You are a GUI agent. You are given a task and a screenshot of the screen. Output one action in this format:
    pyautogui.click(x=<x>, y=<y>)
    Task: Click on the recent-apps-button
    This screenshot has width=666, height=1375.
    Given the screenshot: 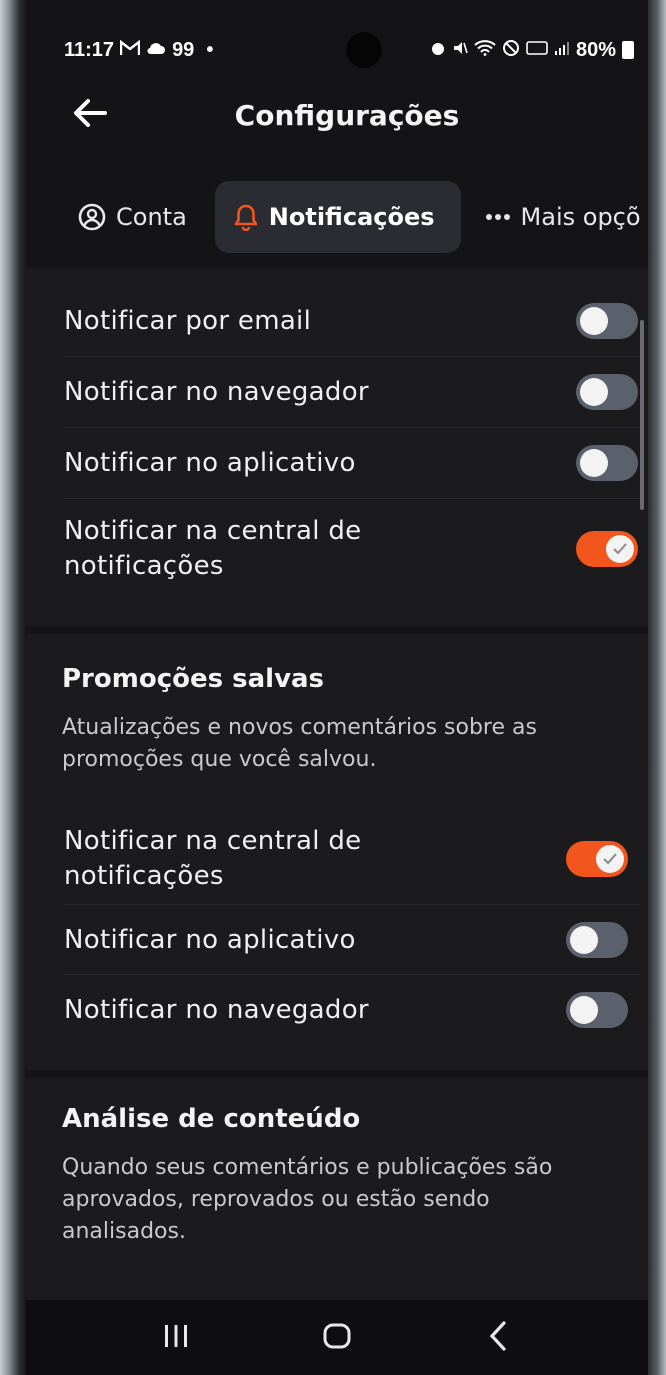 What is the action you would take?
    pyautogui.click(x=176, y=1338)
    